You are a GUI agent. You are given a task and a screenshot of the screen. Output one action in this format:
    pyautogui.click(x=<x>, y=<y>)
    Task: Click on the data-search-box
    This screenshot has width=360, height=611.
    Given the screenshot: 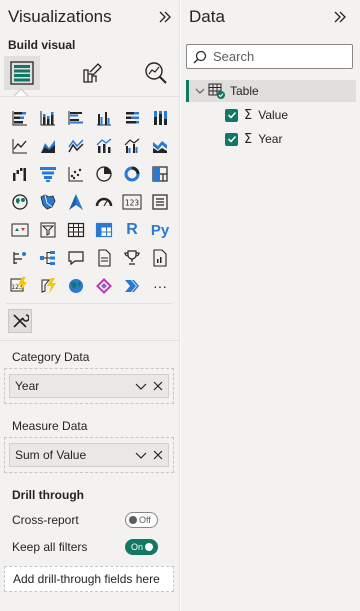 What is the action you would take?
    pyautogui.click(x=269, y=56)
    